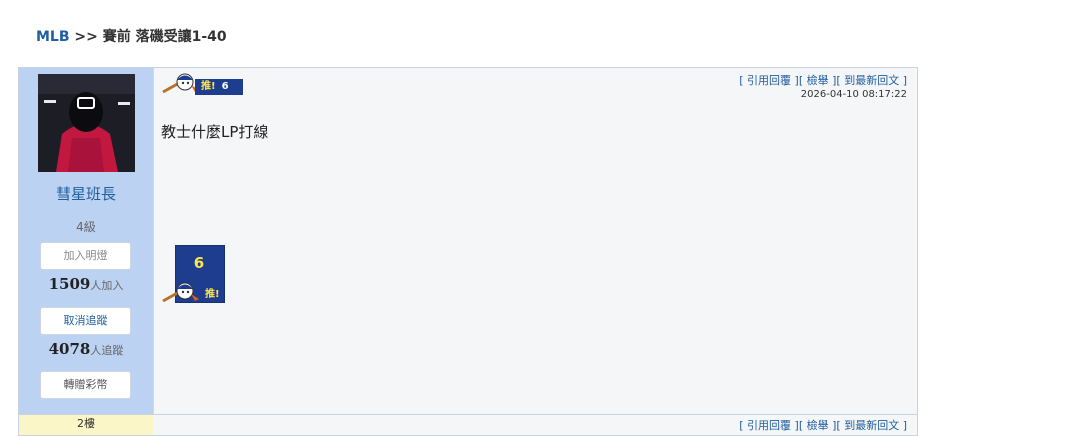 The image size is (1080, 436). What do you see at coordinates (215, 132) in the screenshot?
I see `post-body: 教士什麼LP打線` at bounding box center [215, 132].